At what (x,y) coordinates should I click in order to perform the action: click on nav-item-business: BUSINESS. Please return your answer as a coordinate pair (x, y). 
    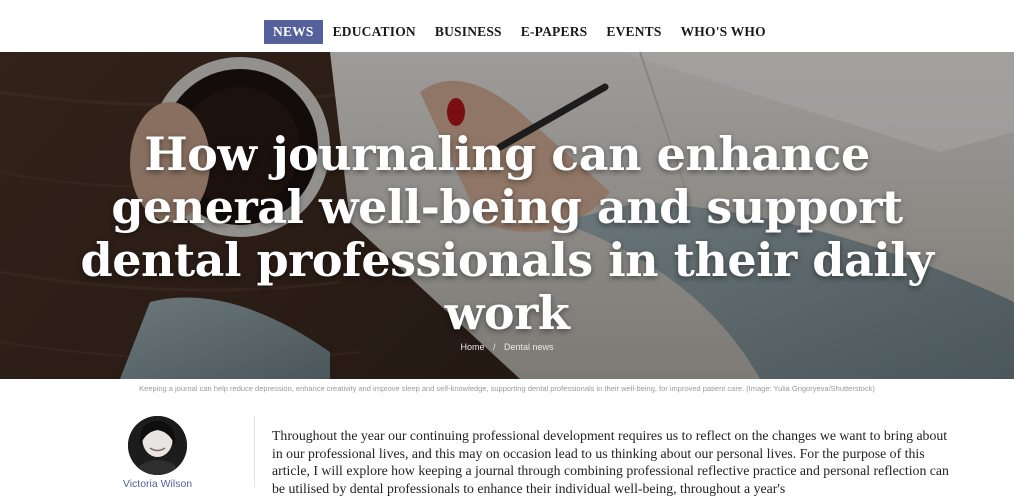
    Looking at the image, I should click on (468, 32).